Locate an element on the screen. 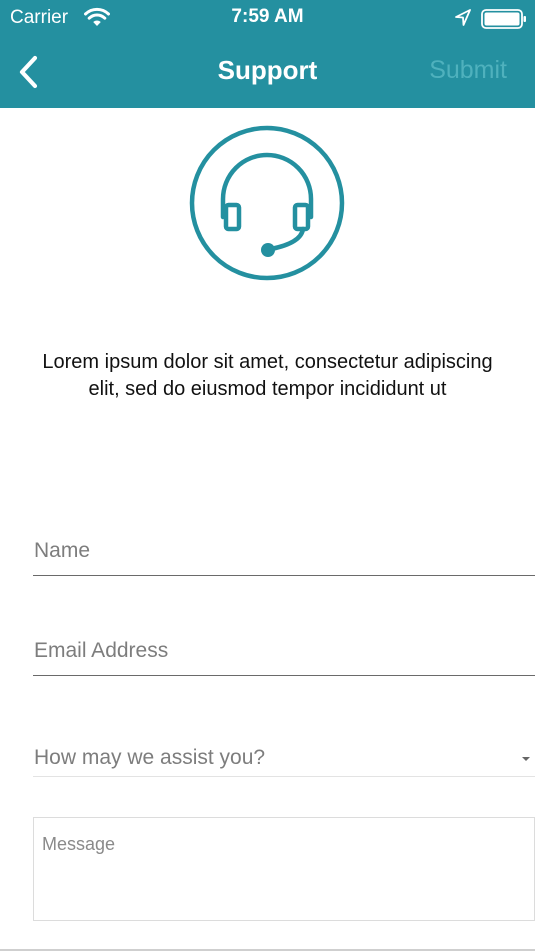  header: Carrier 7:59 AM Support Submit is located at coordinates (267, 54).